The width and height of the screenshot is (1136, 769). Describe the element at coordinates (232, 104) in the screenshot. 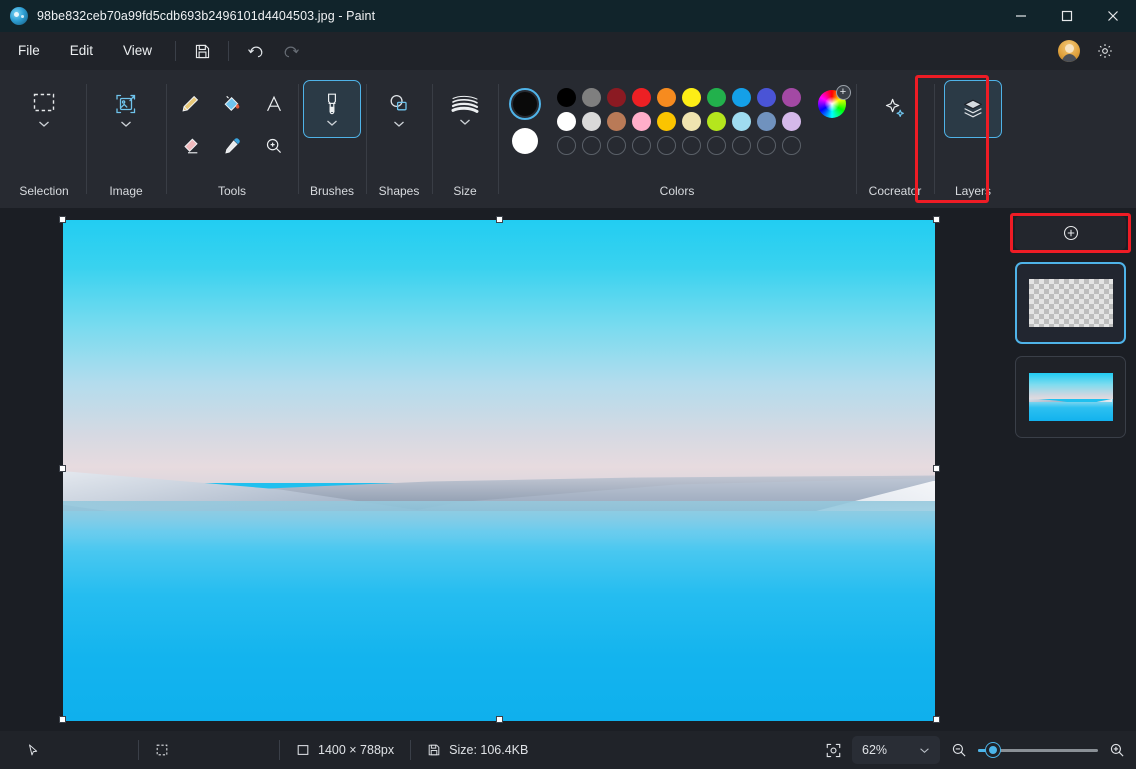

I see `paint-bucket-icon` at that location.